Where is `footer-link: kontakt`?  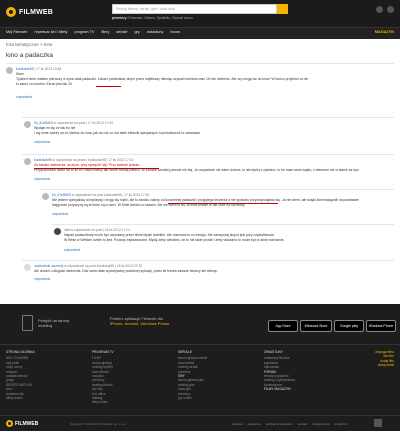
footer-link: kontakt is located at coordinates (303, 424).